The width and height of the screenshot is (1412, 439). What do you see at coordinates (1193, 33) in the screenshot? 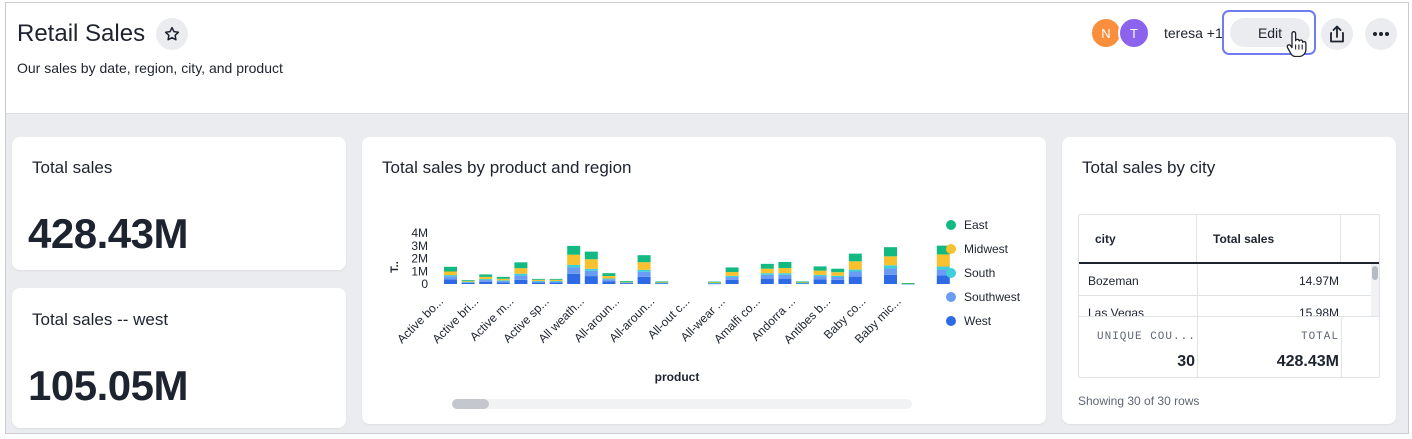
I see `viewers-label: teresa +1` at bounding box center [1193, 33].